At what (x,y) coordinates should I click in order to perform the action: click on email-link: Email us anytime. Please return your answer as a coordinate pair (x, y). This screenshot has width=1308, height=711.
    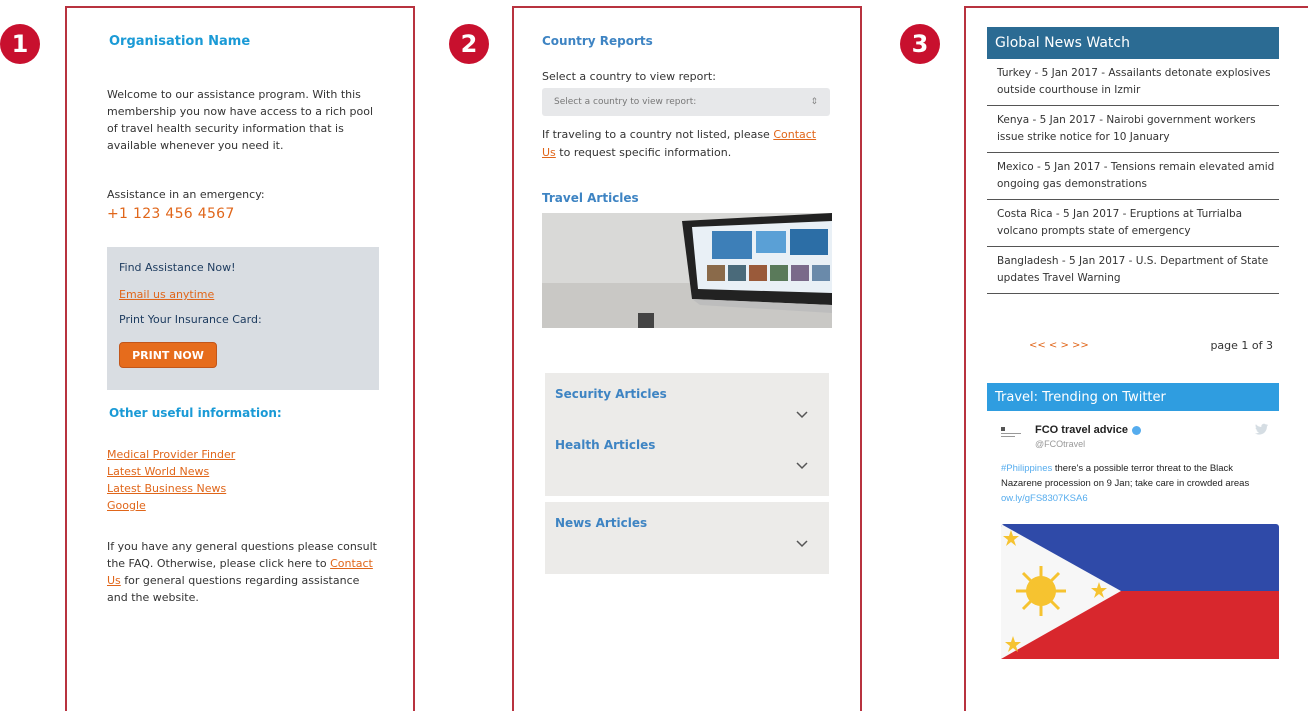
    Looking at the image, I should click on (166, 294).